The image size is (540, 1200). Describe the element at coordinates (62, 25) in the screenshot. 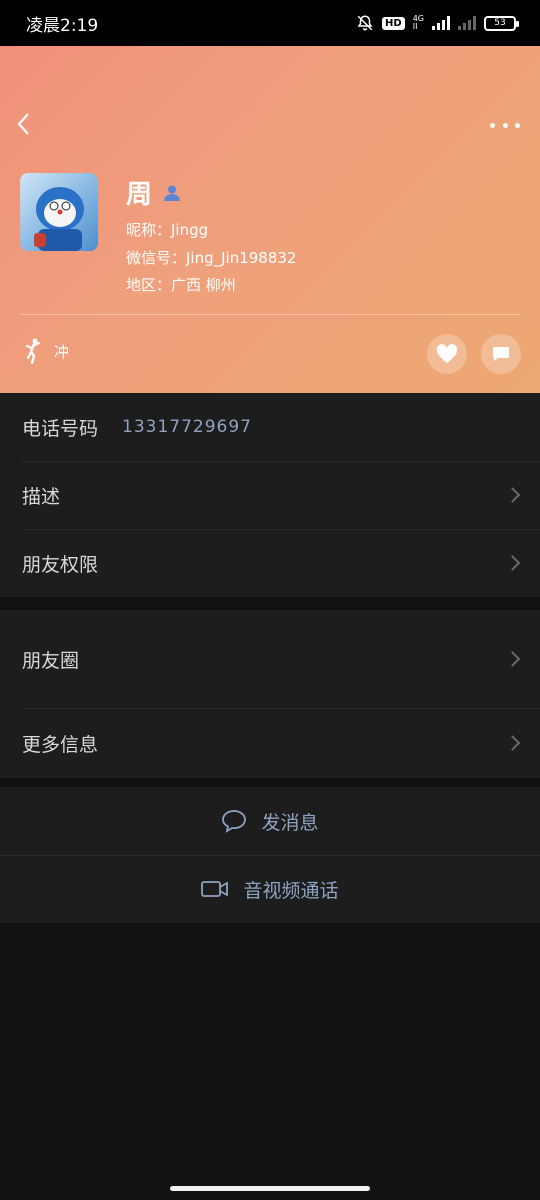

I see `clock: 凌晨2:19` at that location.